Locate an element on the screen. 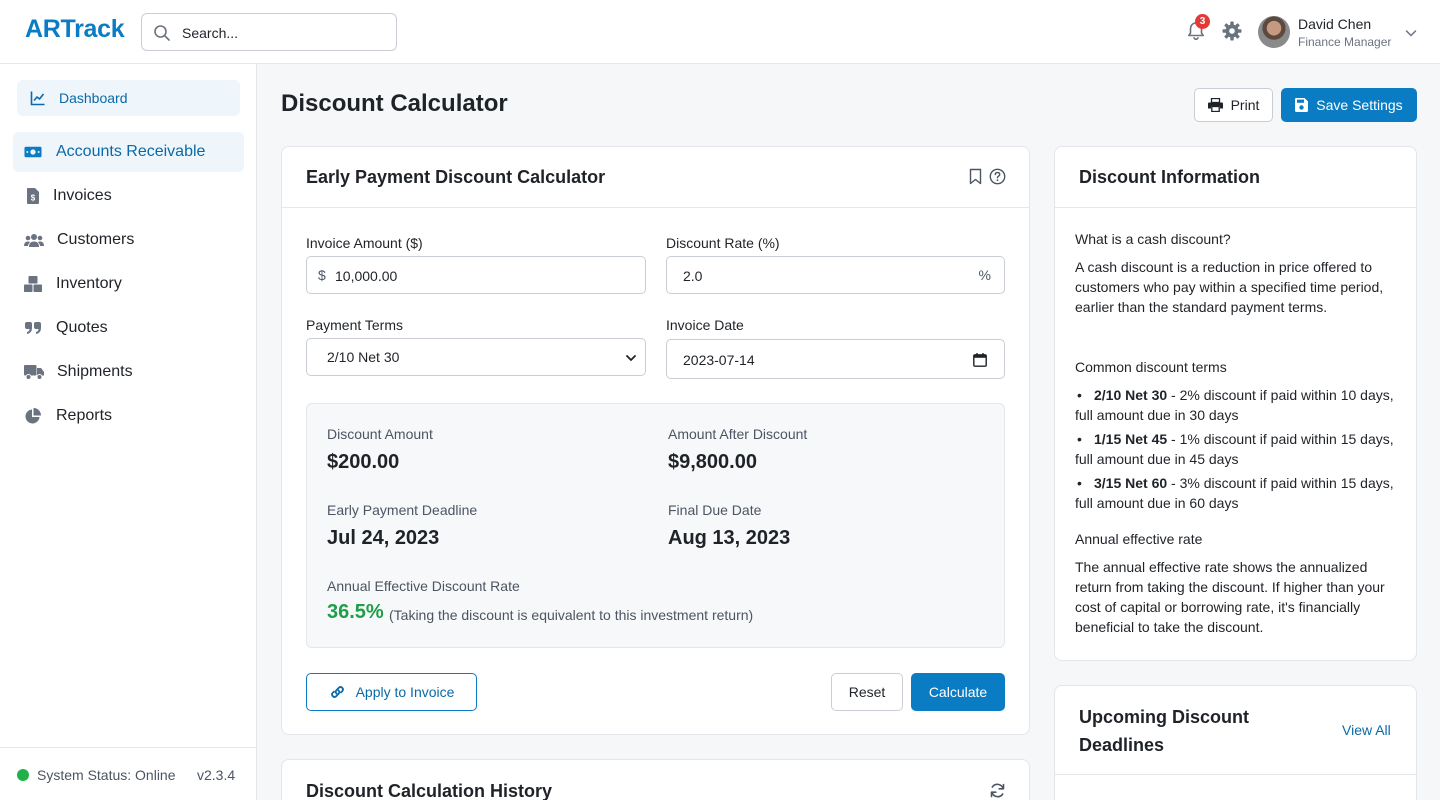 This screenshot has width=1440, height=800. search-icon is located at coordinates (162, 33).